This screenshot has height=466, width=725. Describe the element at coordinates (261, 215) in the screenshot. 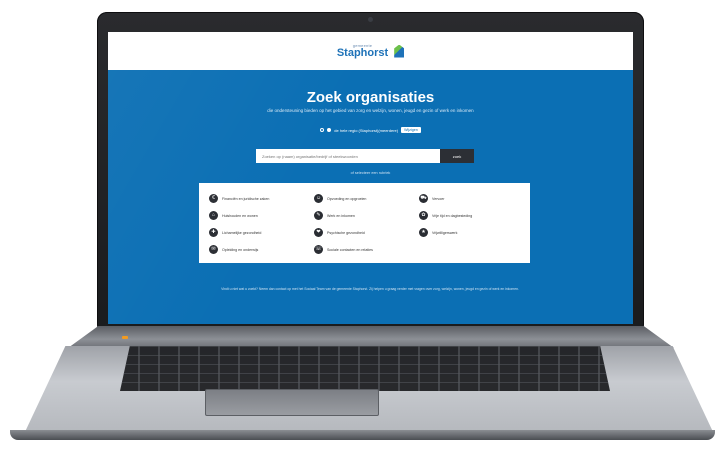

I see `category-item: ⌂ Huishouden en wonen` at that location.